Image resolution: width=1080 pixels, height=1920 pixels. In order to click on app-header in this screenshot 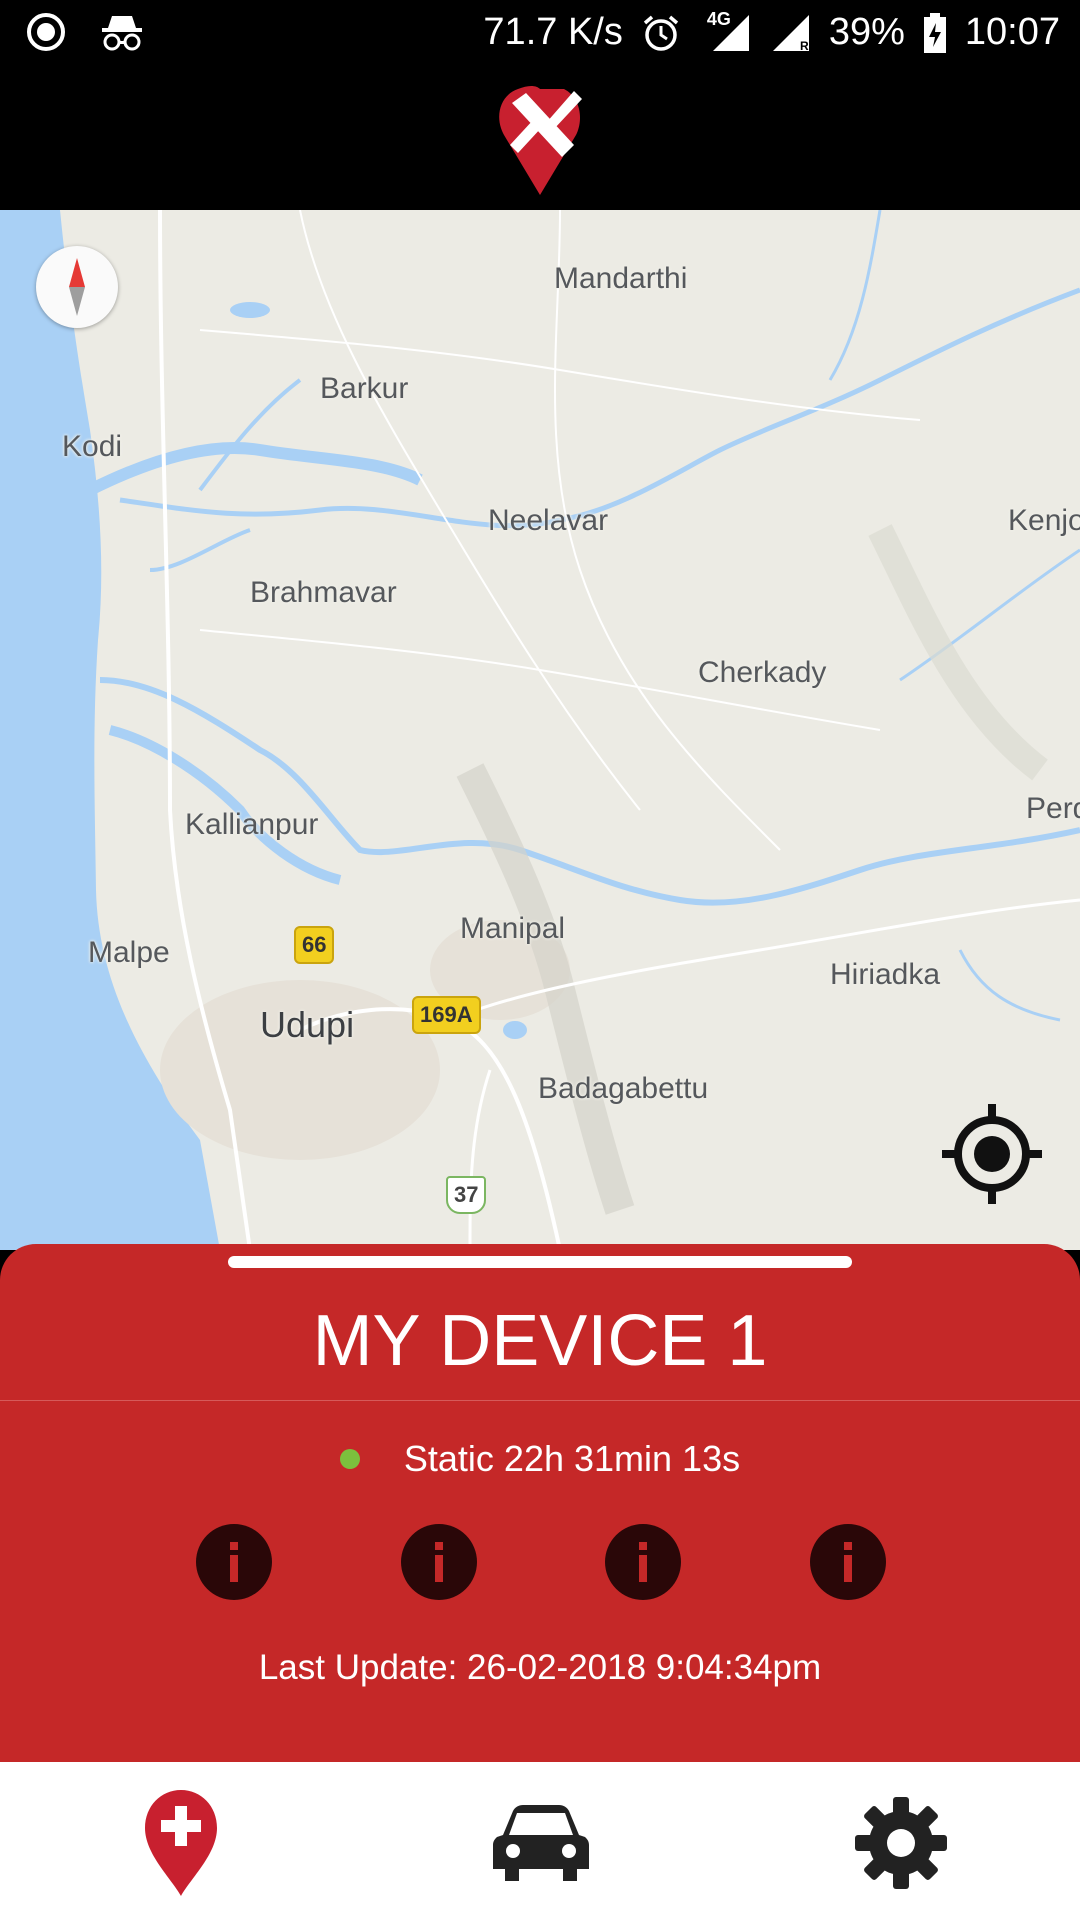, I will do `click(540, 137)`.